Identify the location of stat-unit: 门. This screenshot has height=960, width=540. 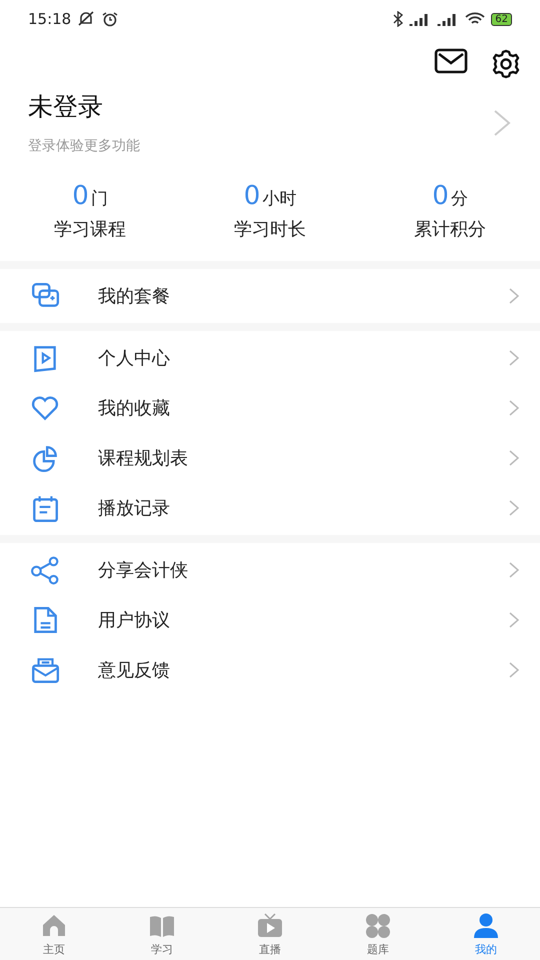
(99, 199).